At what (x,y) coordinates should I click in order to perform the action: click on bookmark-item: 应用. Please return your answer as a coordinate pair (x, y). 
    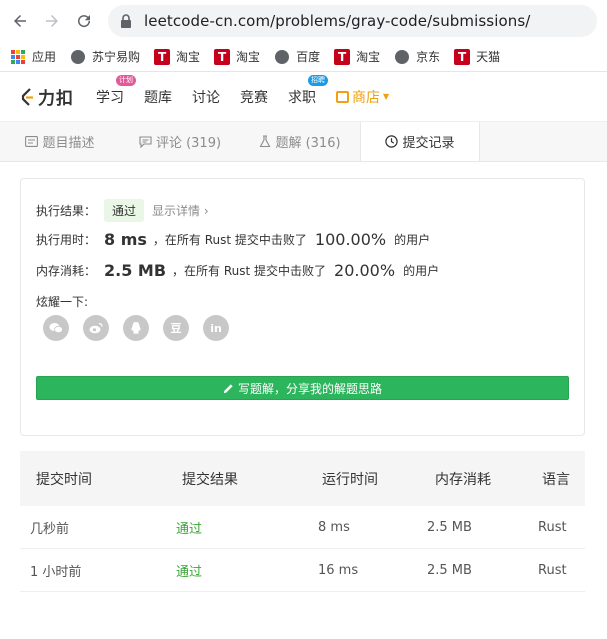
    Looking at the image, I should click on (33, 56).